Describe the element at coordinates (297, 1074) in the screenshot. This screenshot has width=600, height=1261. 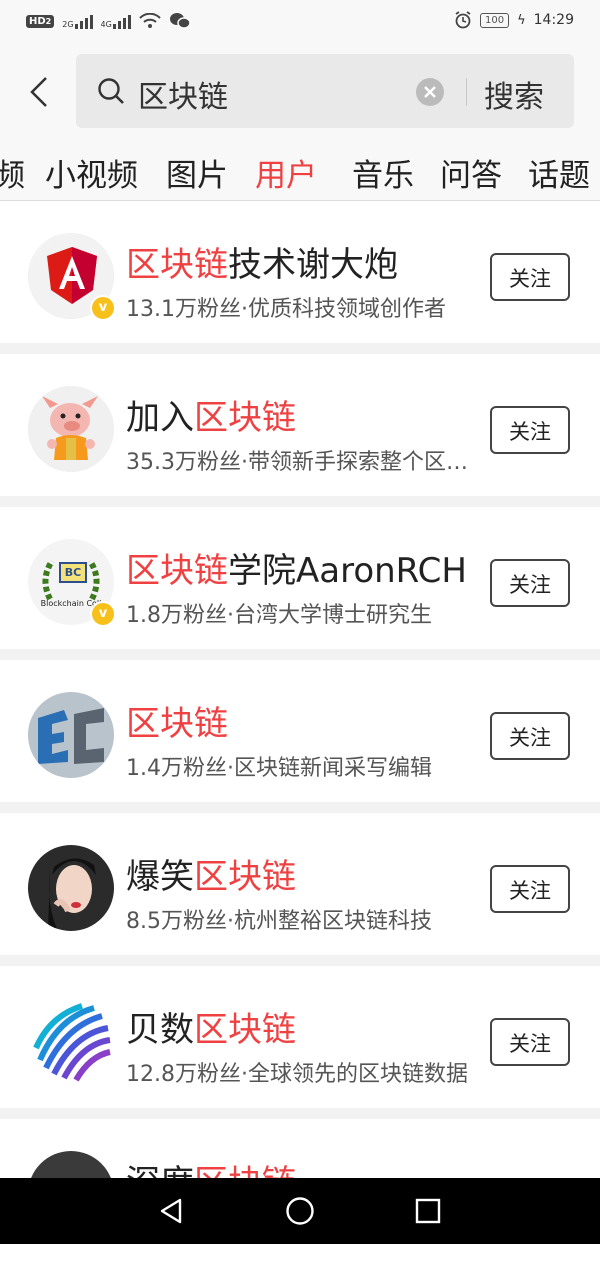
I see `user-description: 12.8万粉丝·全球领先的区块链数据` at that location.